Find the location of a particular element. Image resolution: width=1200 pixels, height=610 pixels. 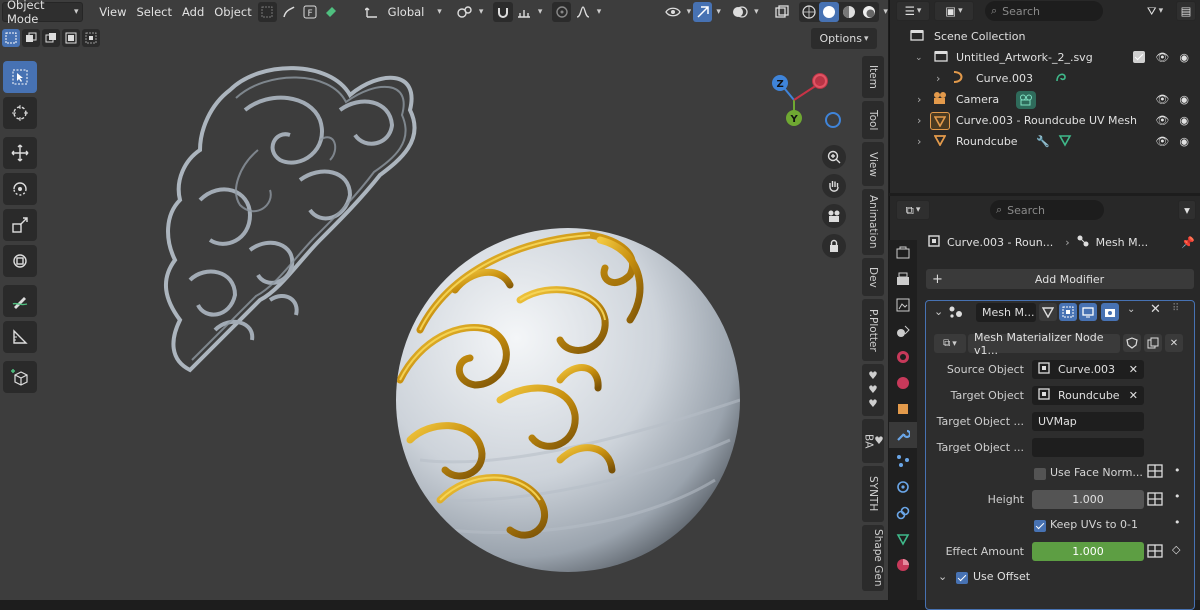

shading-rendered-icon is located at coordinates (869, 12).